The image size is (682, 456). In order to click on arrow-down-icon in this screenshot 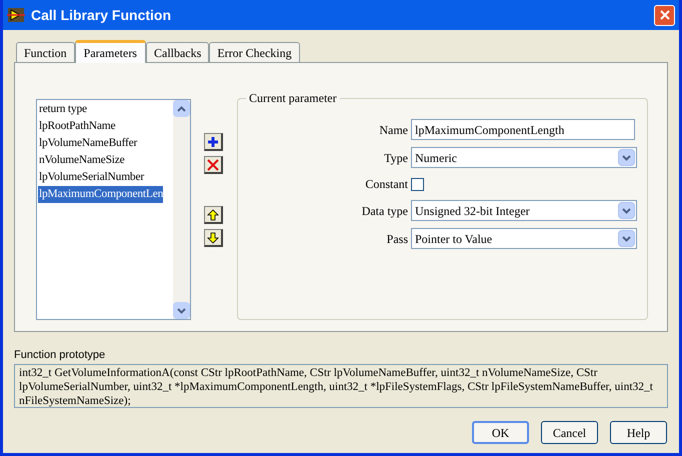, I will do `click(213, 238)`.